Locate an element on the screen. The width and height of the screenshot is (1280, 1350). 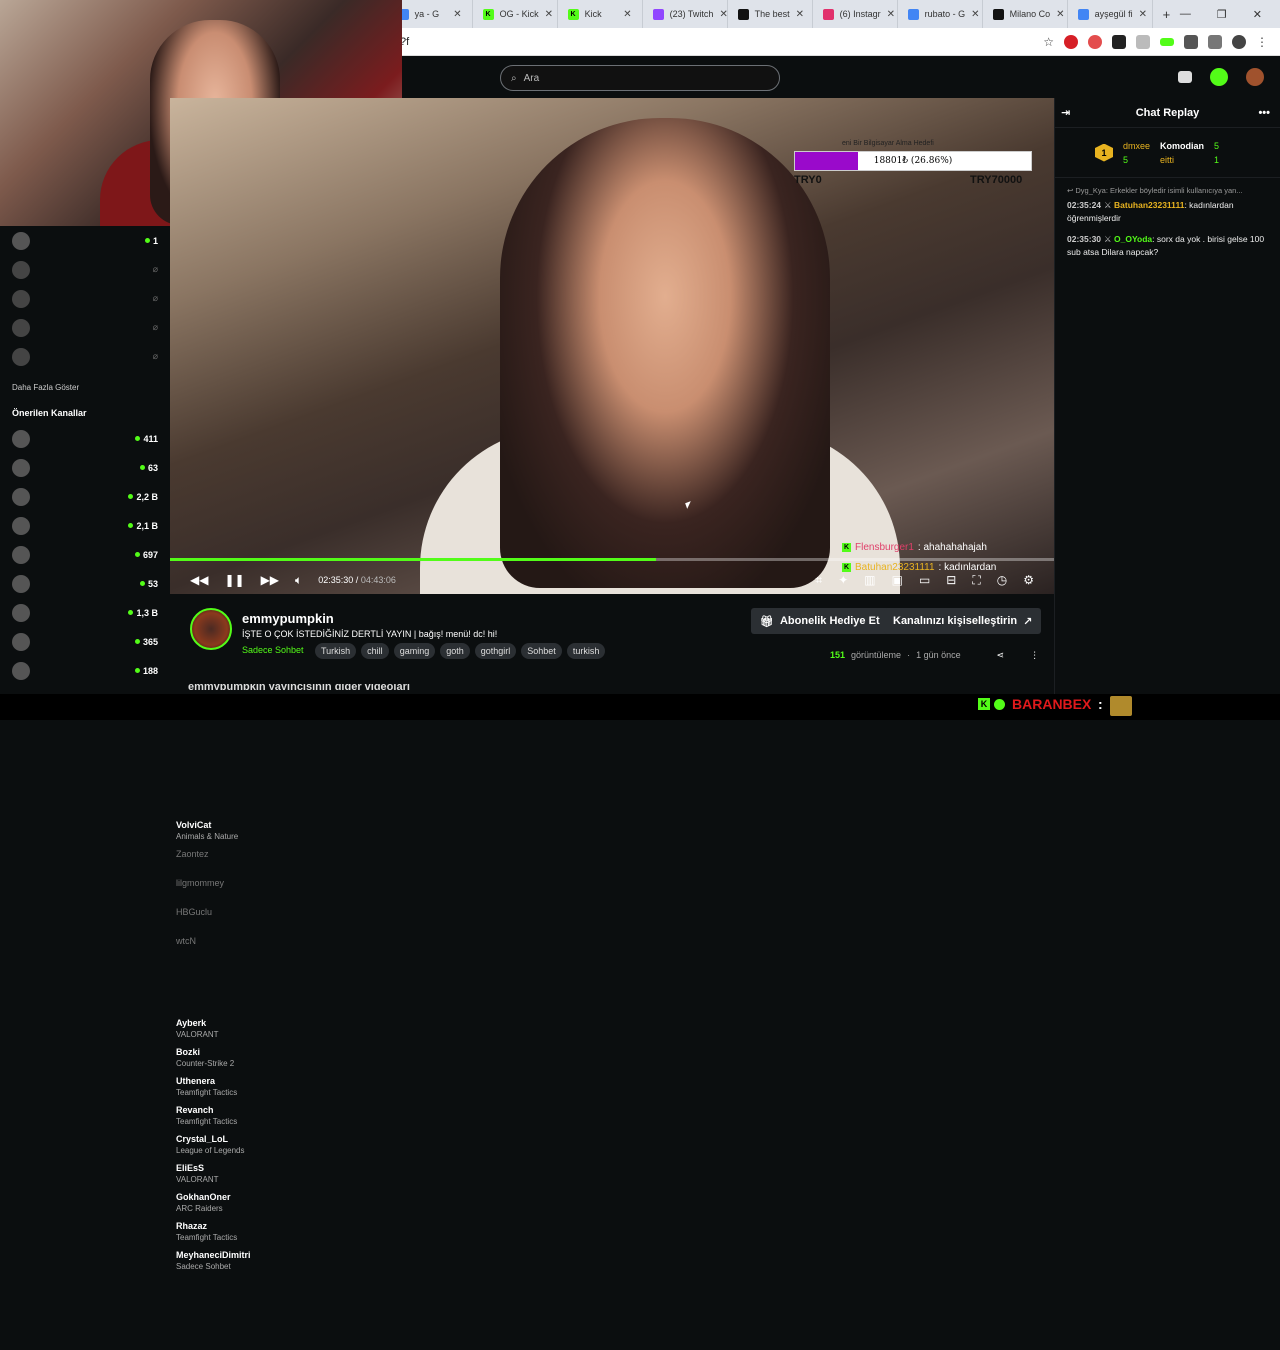
tag-chip: chill is located at coordinates (375, 651).